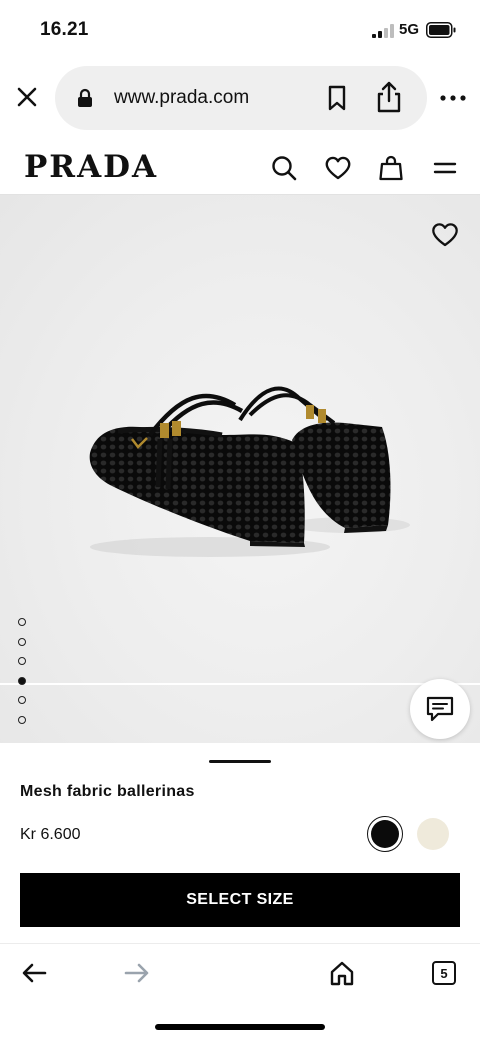 The image size is (480, 1039). Describe the element at coordinates (391, 168) in the screenshot. I see `bag-icon` at that location.